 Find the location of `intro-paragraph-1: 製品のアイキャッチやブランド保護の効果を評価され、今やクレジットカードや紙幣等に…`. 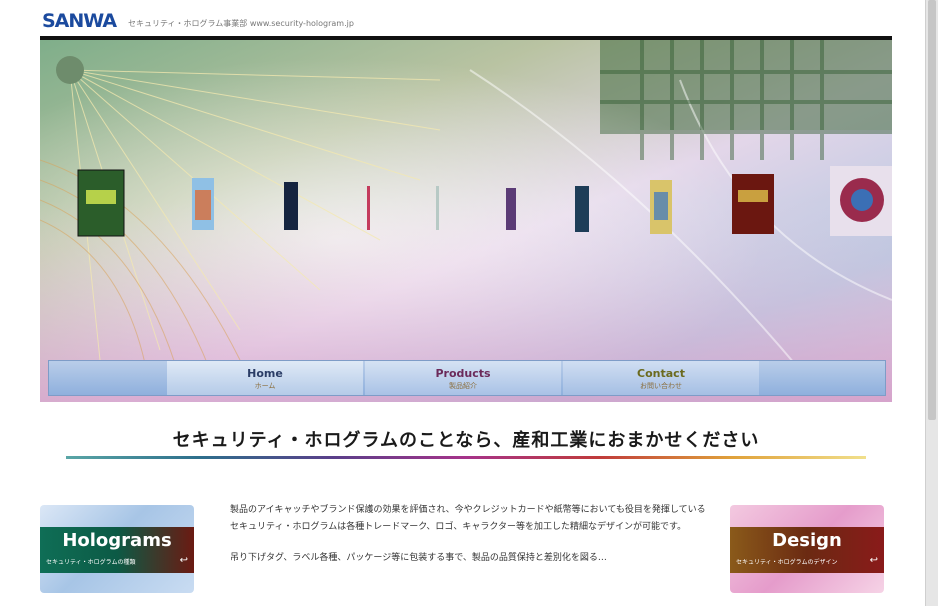

intro-paragraph-1: 製品のアイキャッチやブランド保護の効果を評価され、今やクレジットカードや紙幣等に… is located at coordinates (468, 518).